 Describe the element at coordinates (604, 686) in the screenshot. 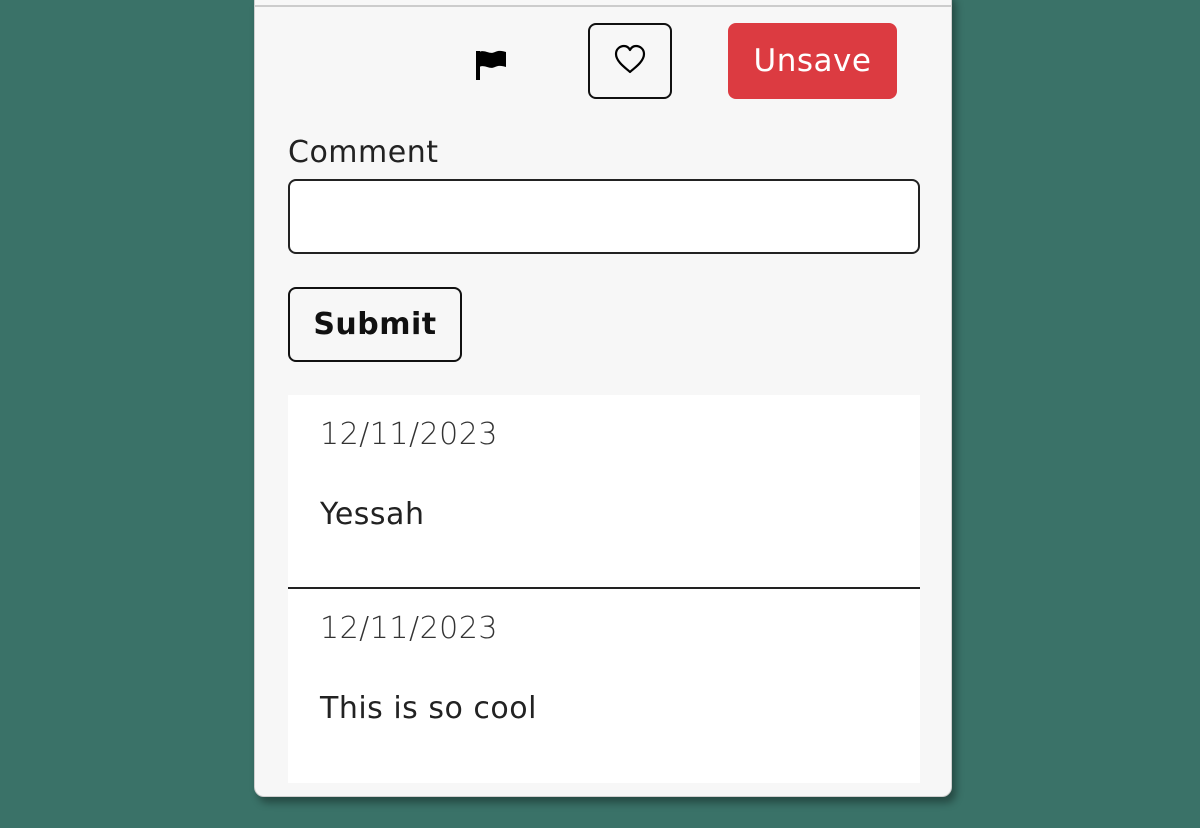

I see `comment-item: 12/11/2023 This is so cool` at that location.